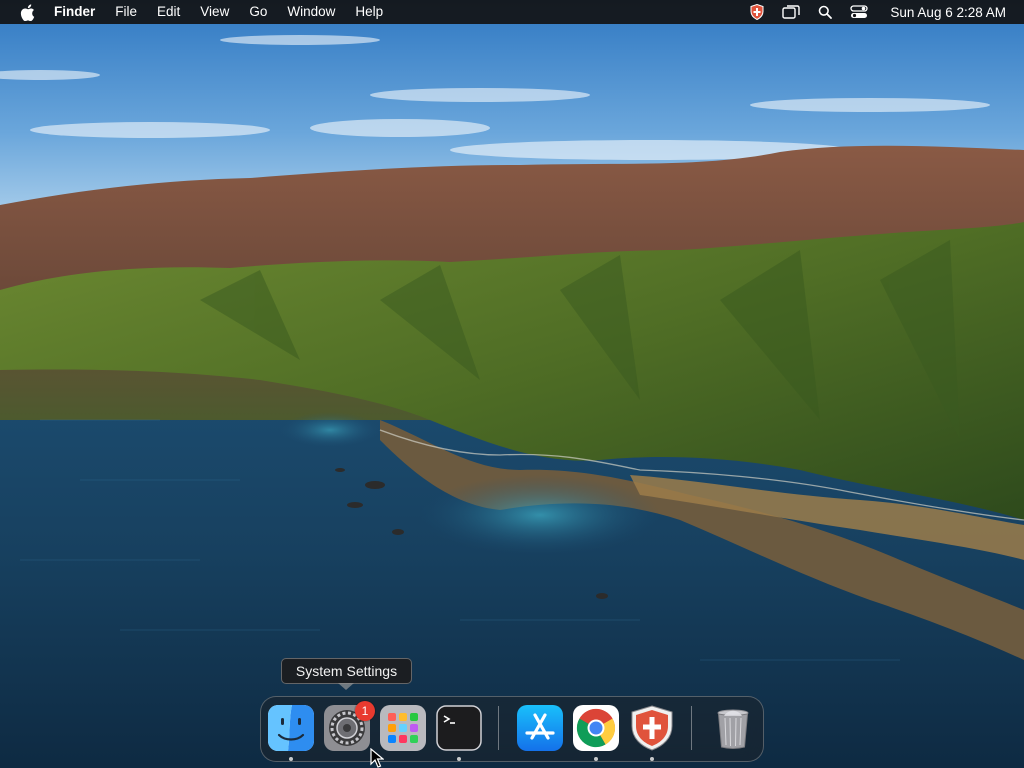  Describe the element at coordinates (825, 12) in the screenshot. I see `search-icon` at that location.